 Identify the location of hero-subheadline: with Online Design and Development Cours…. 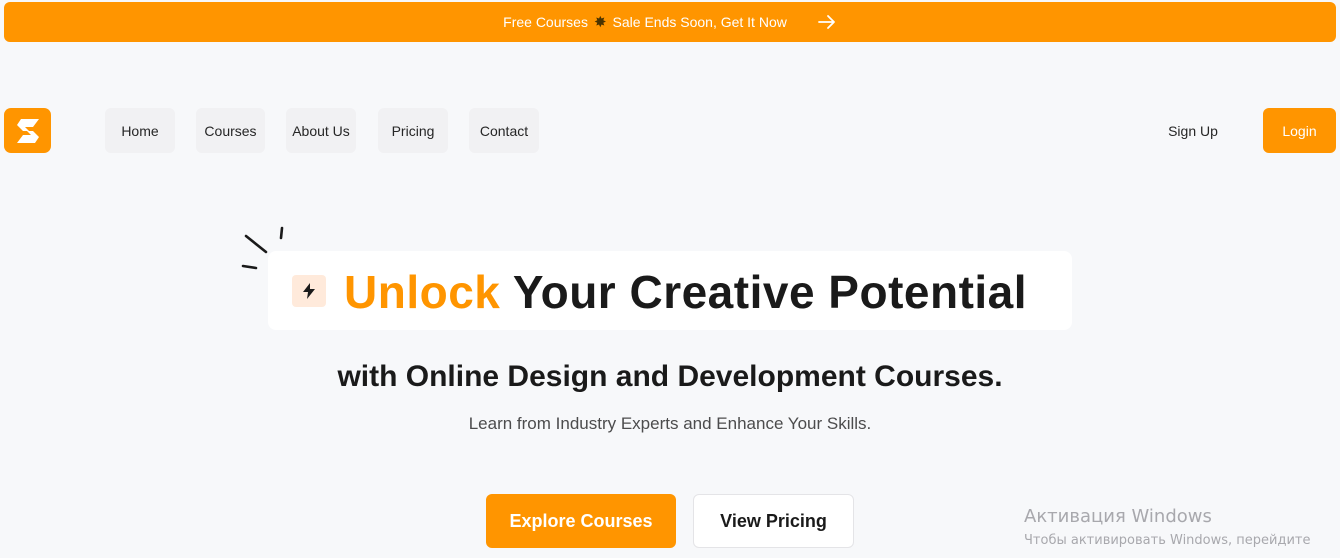
(670, 376).